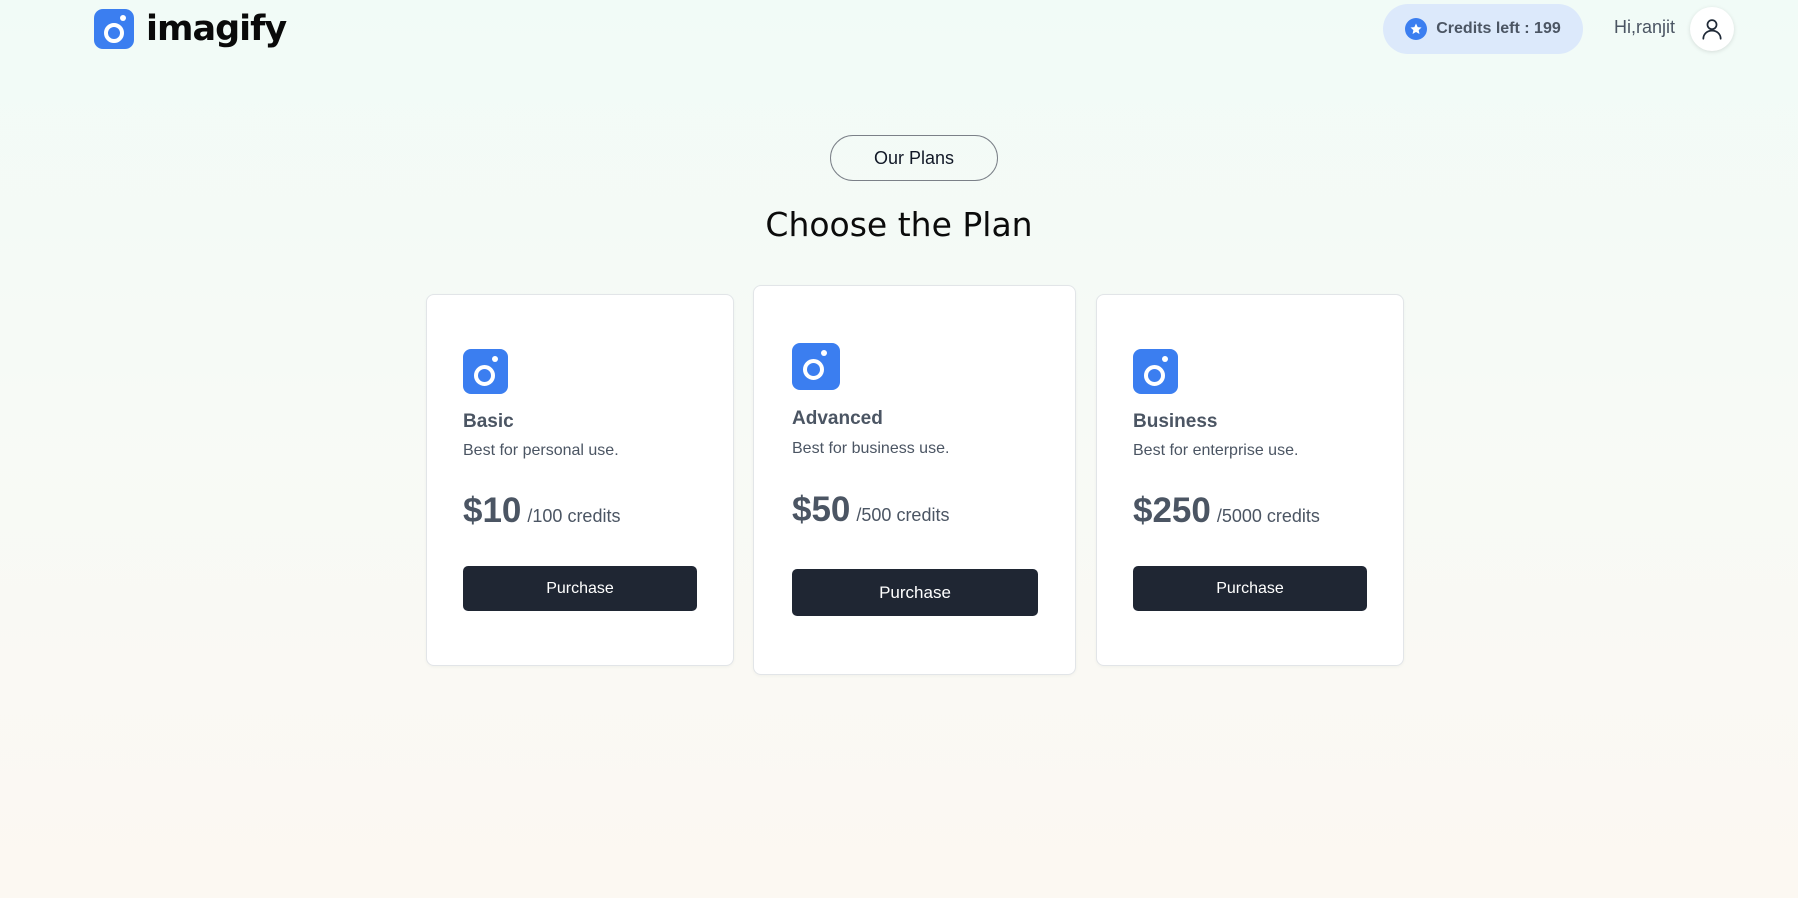 This screenshot has height=898, width=1798. I want to click on logo-text: imagify, so click(216, 29).